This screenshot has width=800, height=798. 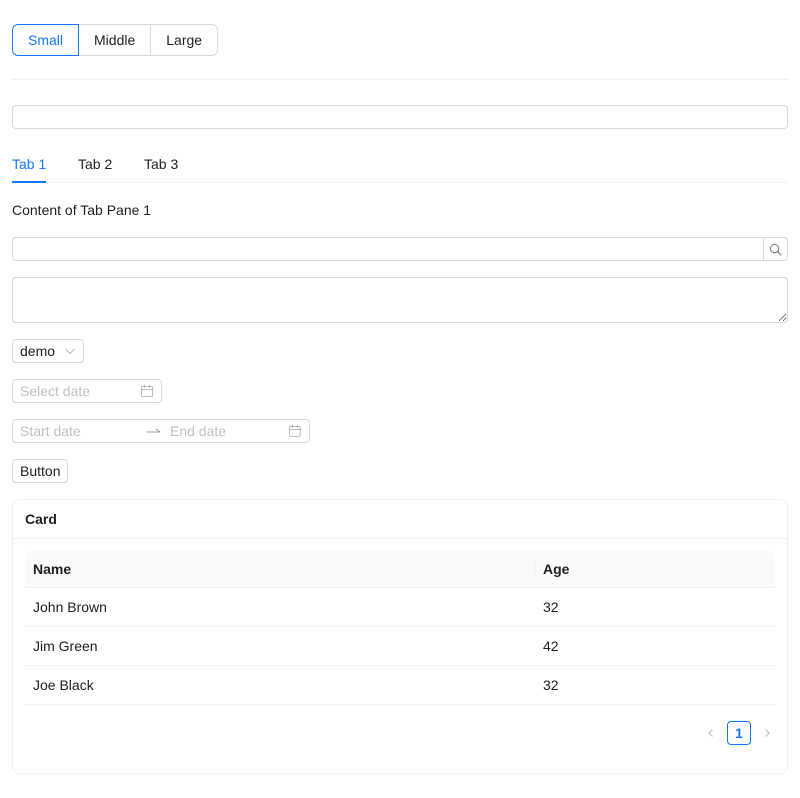 I want to click on date-picker: Select date, so click(x=87, y=391).